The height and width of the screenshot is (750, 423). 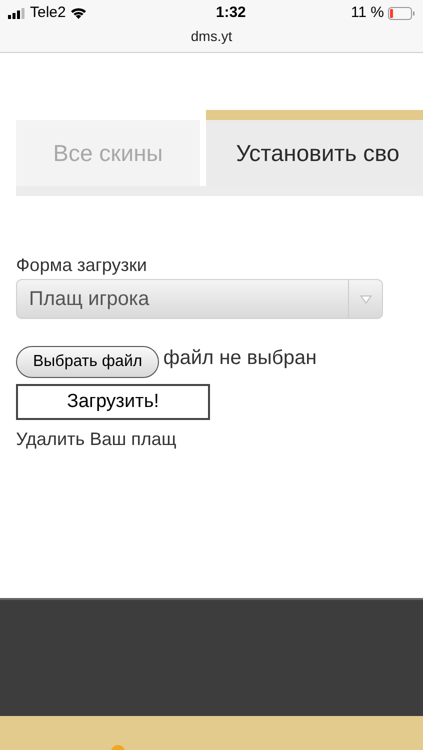 I want to click on clock-time: 1:32, so click(x=231, y=12).